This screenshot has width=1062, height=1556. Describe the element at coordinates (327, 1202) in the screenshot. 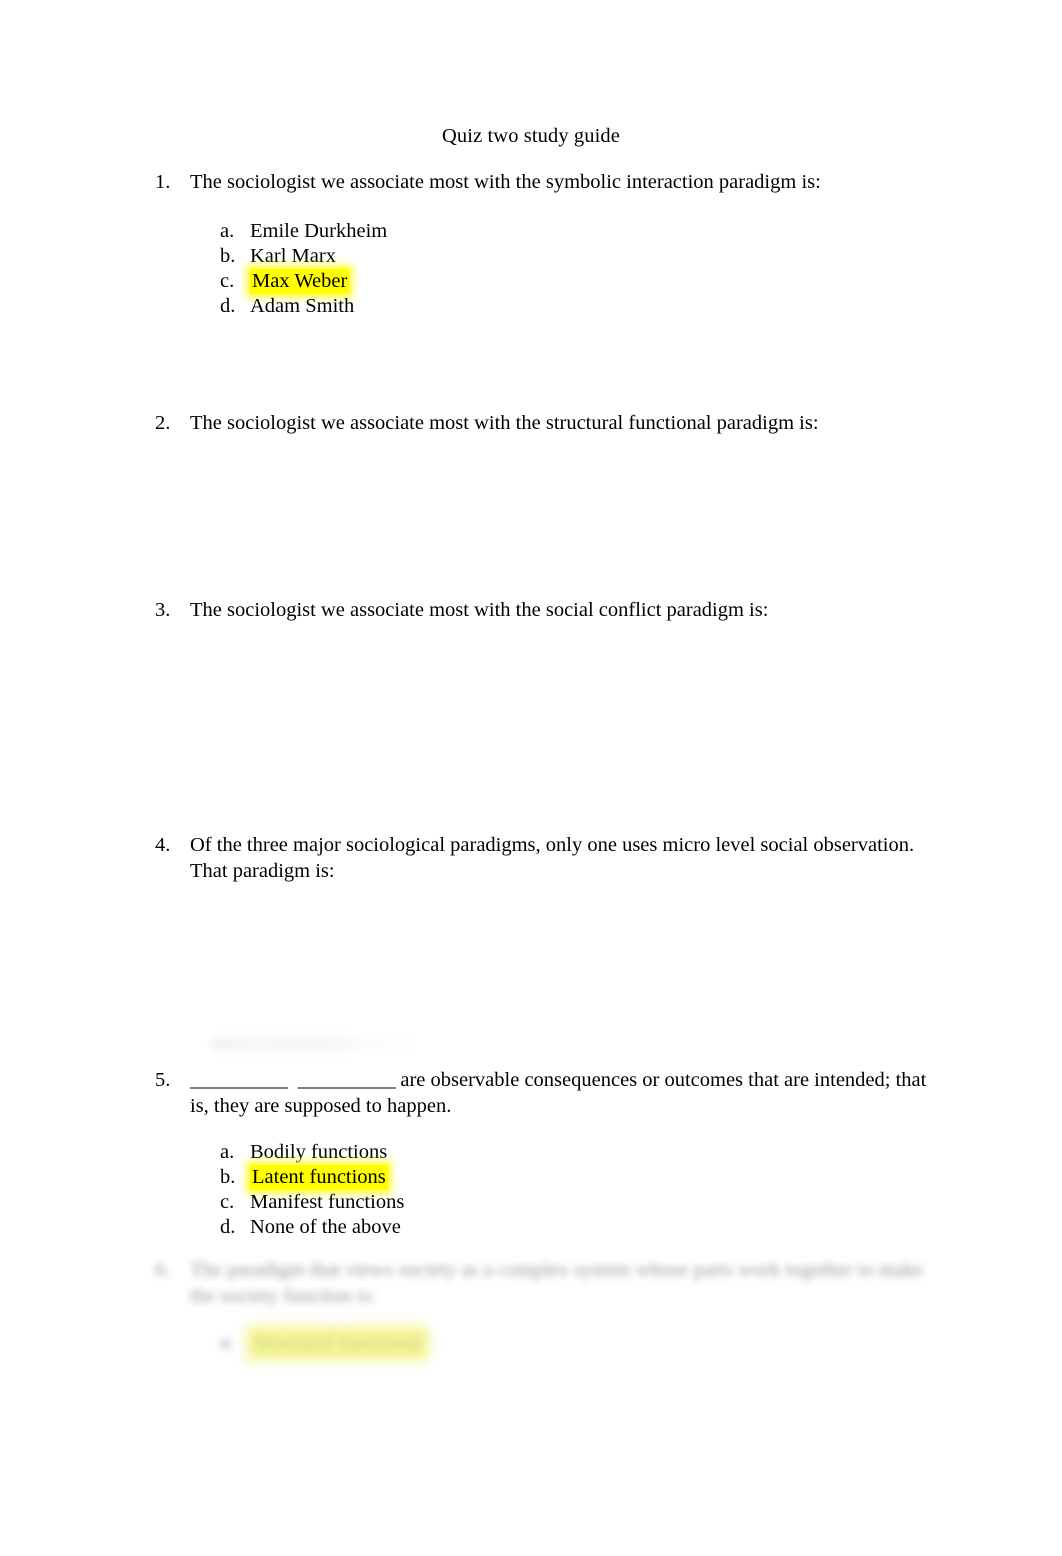

I see `option-5c-text: Manifest functions` at that location.